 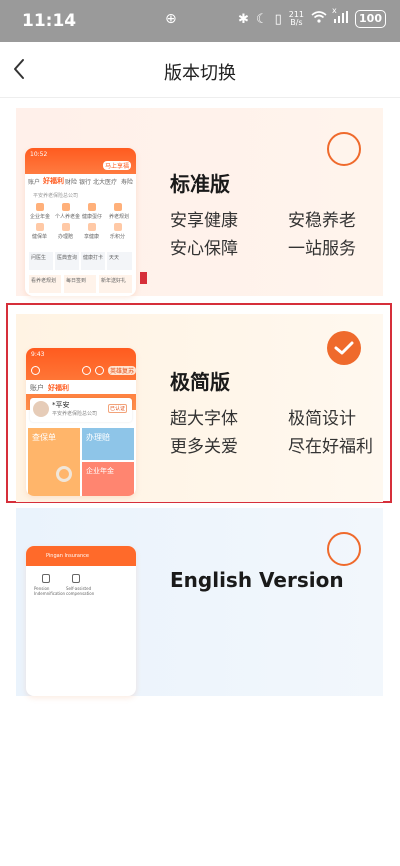 I want to click on mock-item-label: Self-assisted compensation, so click(x=80, y=591).